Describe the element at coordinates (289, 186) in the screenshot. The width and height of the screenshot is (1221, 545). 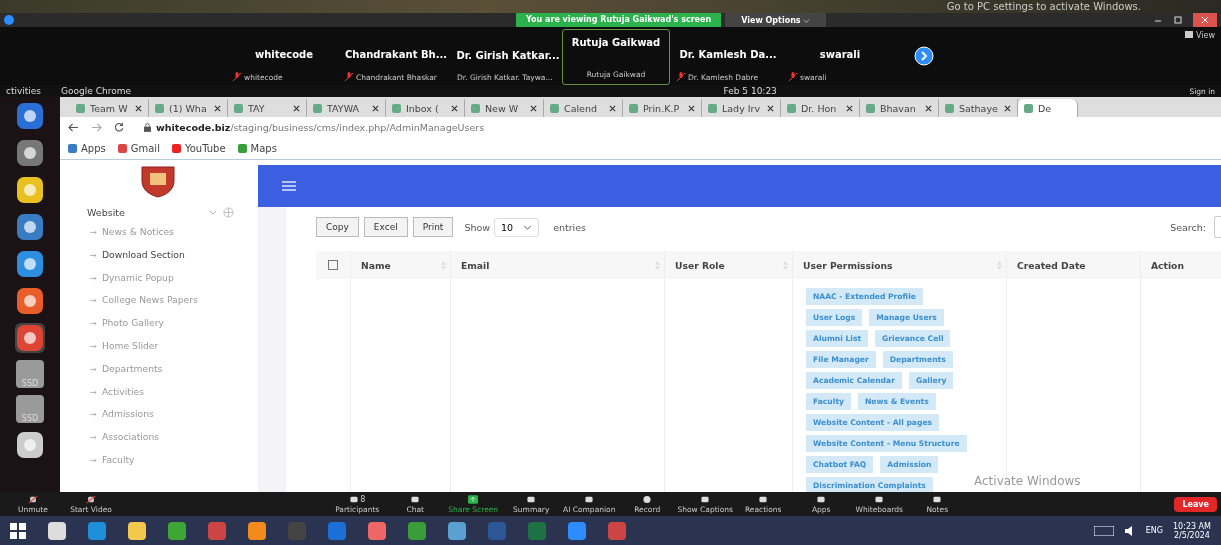
I see `menu-icon` at that location.